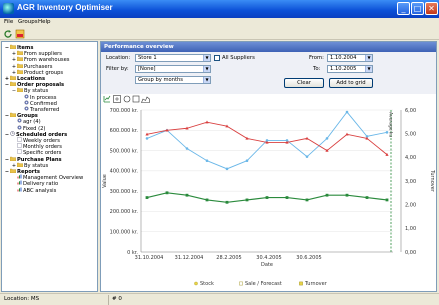 The image size is (439, 305). I want to click on reset-zoom-icon, so click(127, 99).